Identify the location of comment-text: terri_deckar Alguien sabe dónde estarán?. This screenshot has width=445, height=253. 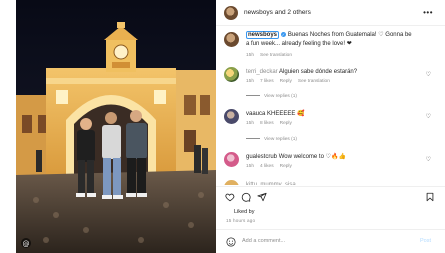
(330, 72).